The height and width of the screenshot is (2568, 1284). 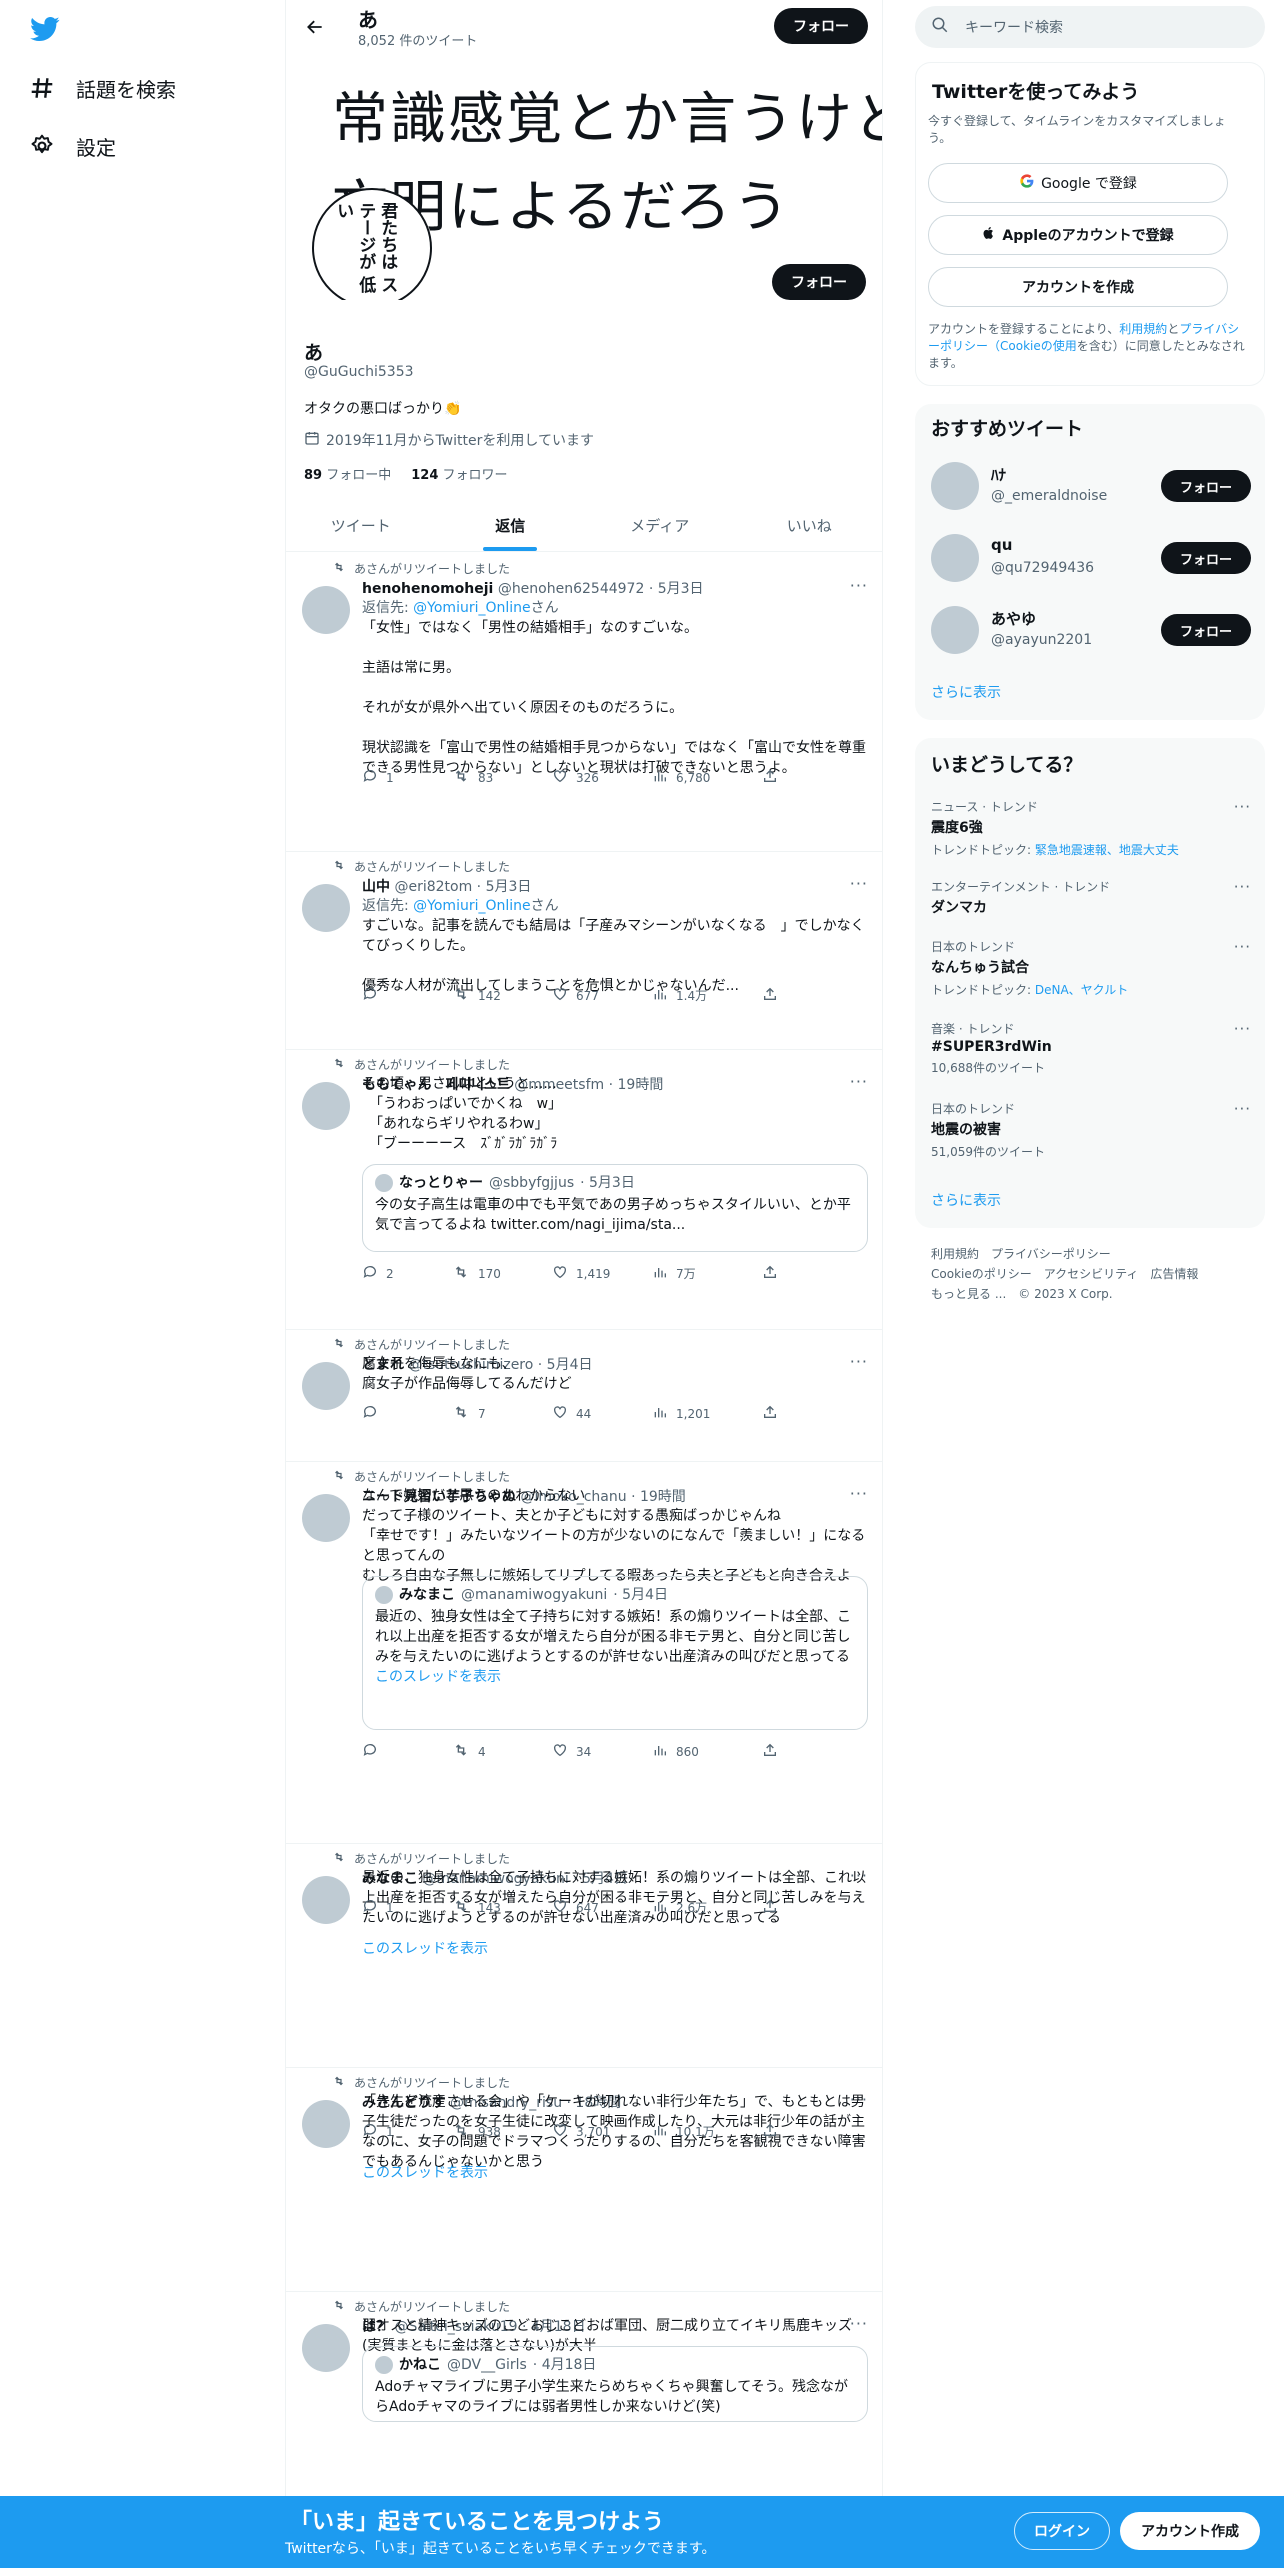 What do you see at coordinates (571, 589) in the screenshot?
I see `author-handle: @henohen62544972` at bounding box center [571, 589].